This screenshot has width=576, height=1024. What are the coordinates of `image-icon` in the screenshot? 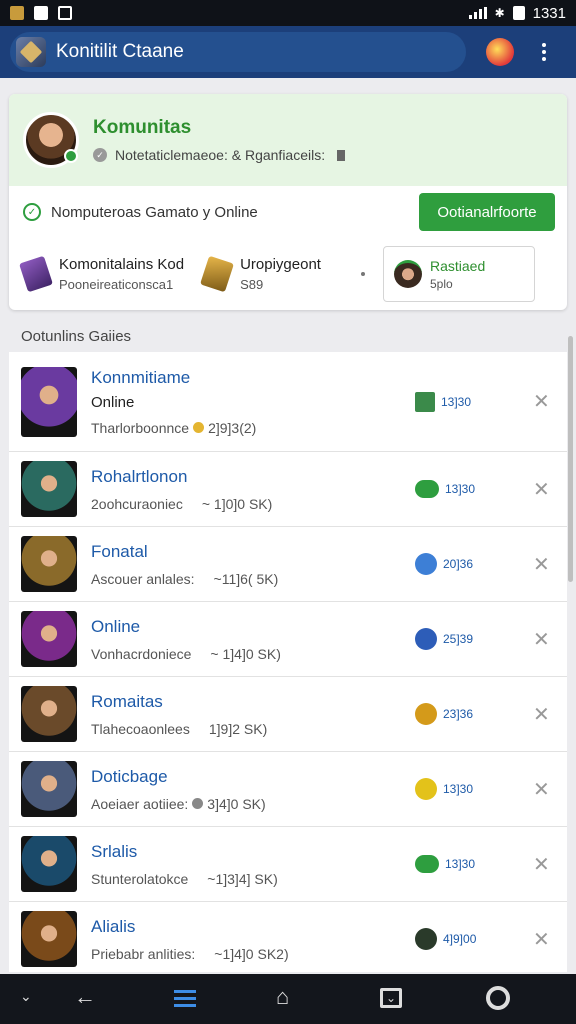 It's located at (425, 401).